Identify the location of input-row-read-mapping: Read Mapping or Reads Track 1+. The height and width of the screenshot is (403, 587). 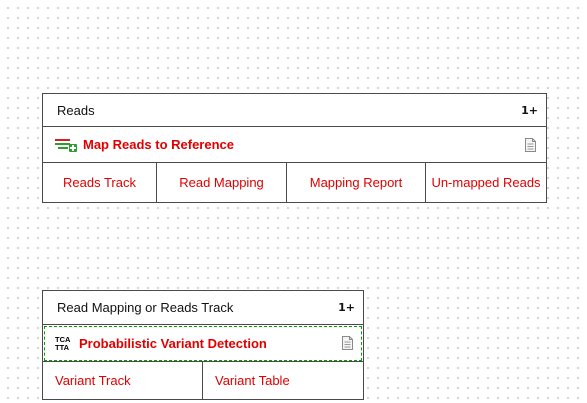
(203, 308).